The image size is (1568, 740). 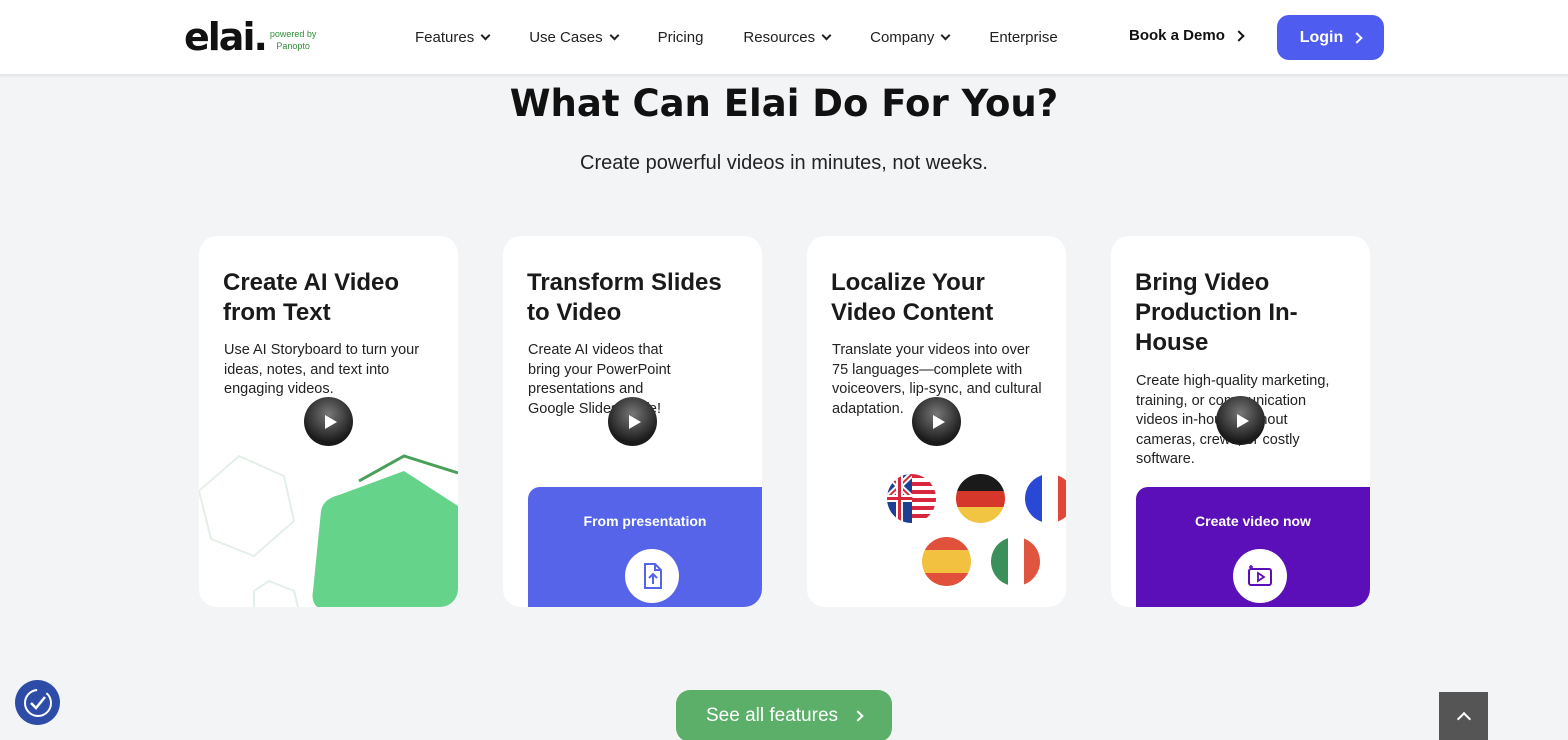 I want to click on hexagon-shapes-decoration, so click(x=328, y=530).